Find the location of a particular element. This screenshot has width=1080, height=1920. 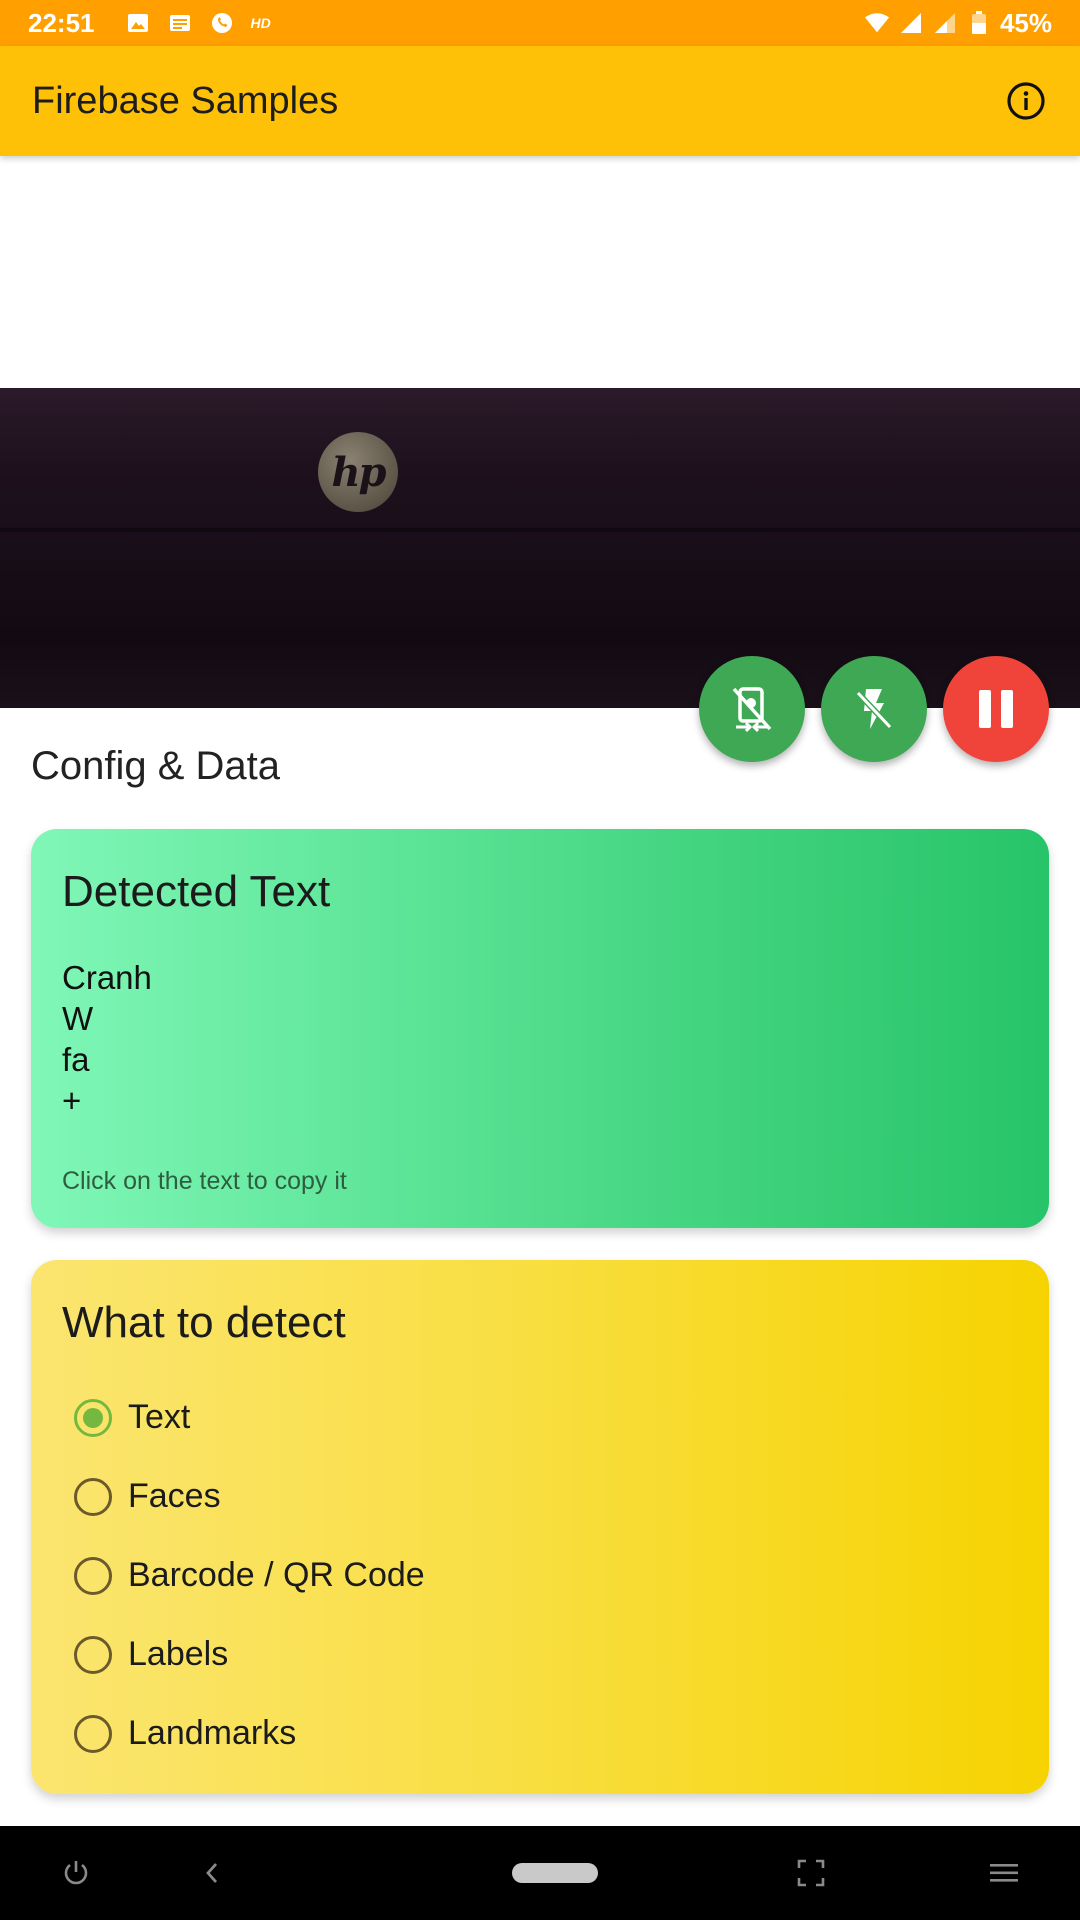

info-icon is located at coordinates (1026, 101).